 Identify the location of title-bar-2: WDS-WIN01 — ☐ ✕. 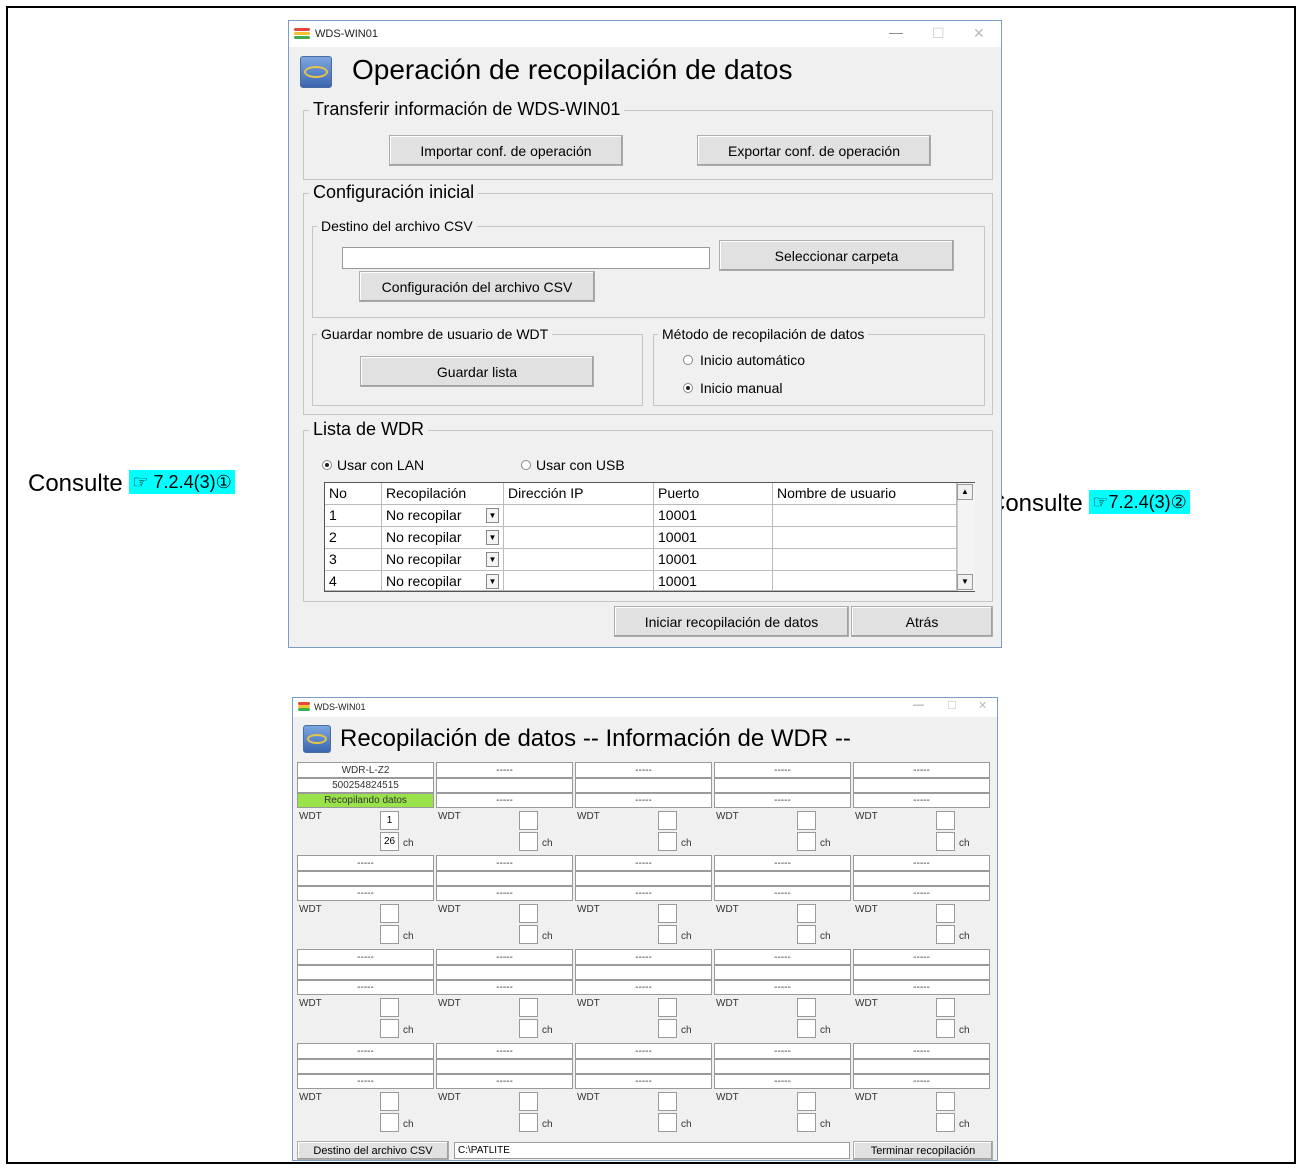
(645, 707).